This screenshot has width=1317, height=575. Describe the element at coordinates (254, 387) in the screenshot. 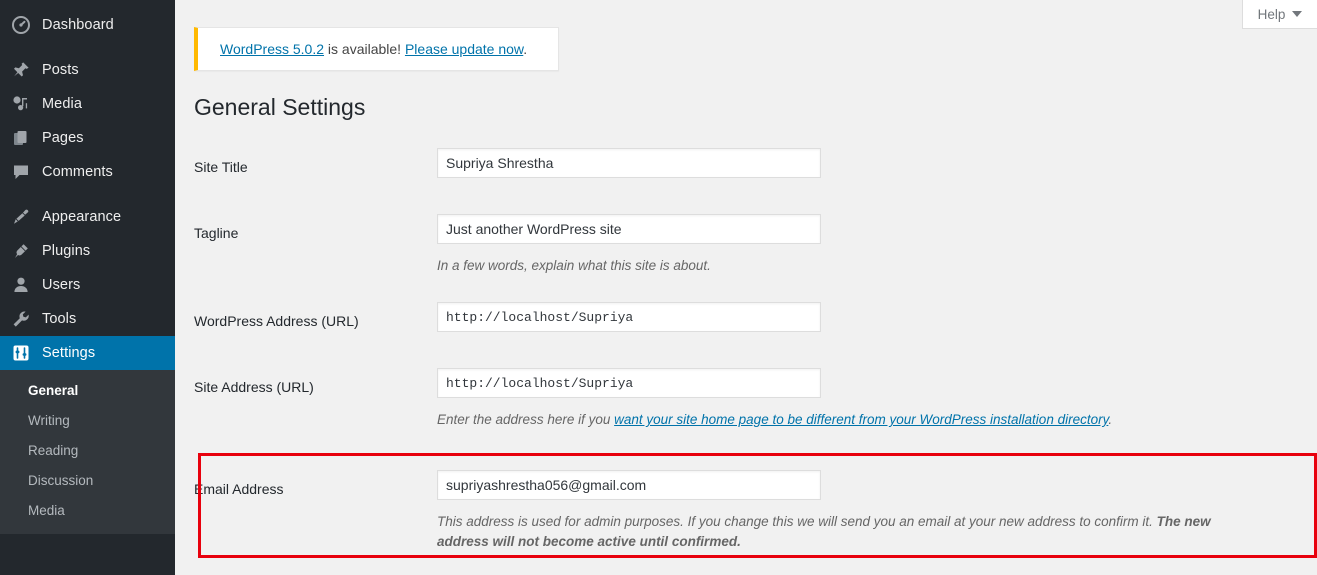

I see `site-address-label: Site Address (URL)` at that location.